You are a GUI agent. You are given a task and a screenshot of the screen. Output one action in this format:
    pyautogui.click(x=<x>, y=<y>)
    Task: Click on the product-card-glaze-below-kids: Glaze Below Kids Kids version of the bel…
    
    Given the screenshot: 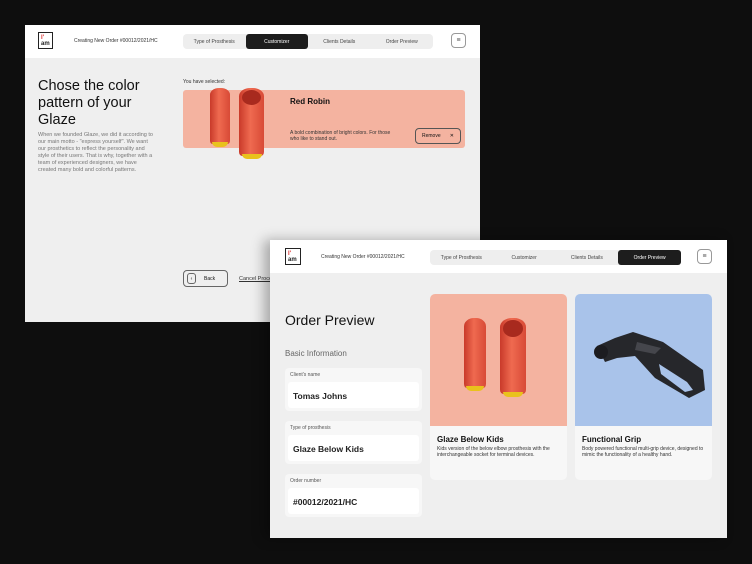 What is the action you would take?
    pyautogui.click(x=498, y=387)
    